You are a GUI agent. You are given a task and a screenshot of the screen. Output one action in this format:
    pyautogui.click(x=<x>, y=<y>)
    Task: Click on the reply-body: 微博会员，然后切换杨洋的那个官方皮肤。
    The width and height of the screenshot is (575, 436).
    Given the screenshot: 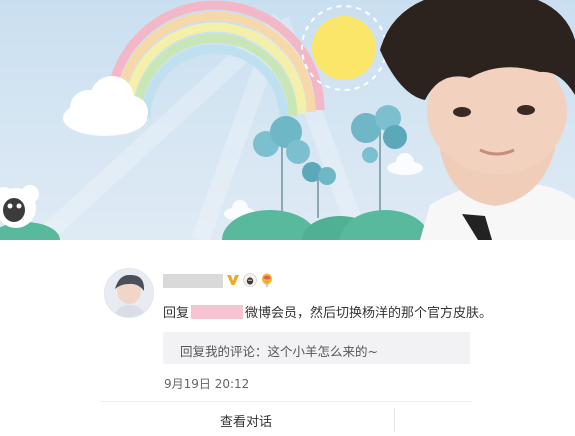 What is the action you would take?
    pyautogui.click(x=369, y=313)
    